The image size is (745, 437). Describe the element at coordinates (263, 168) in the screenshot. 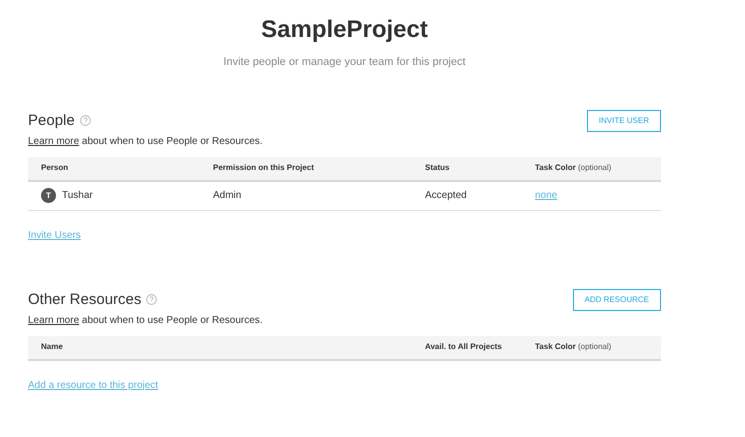

I see `column-header: Permission on this Project` at that location.